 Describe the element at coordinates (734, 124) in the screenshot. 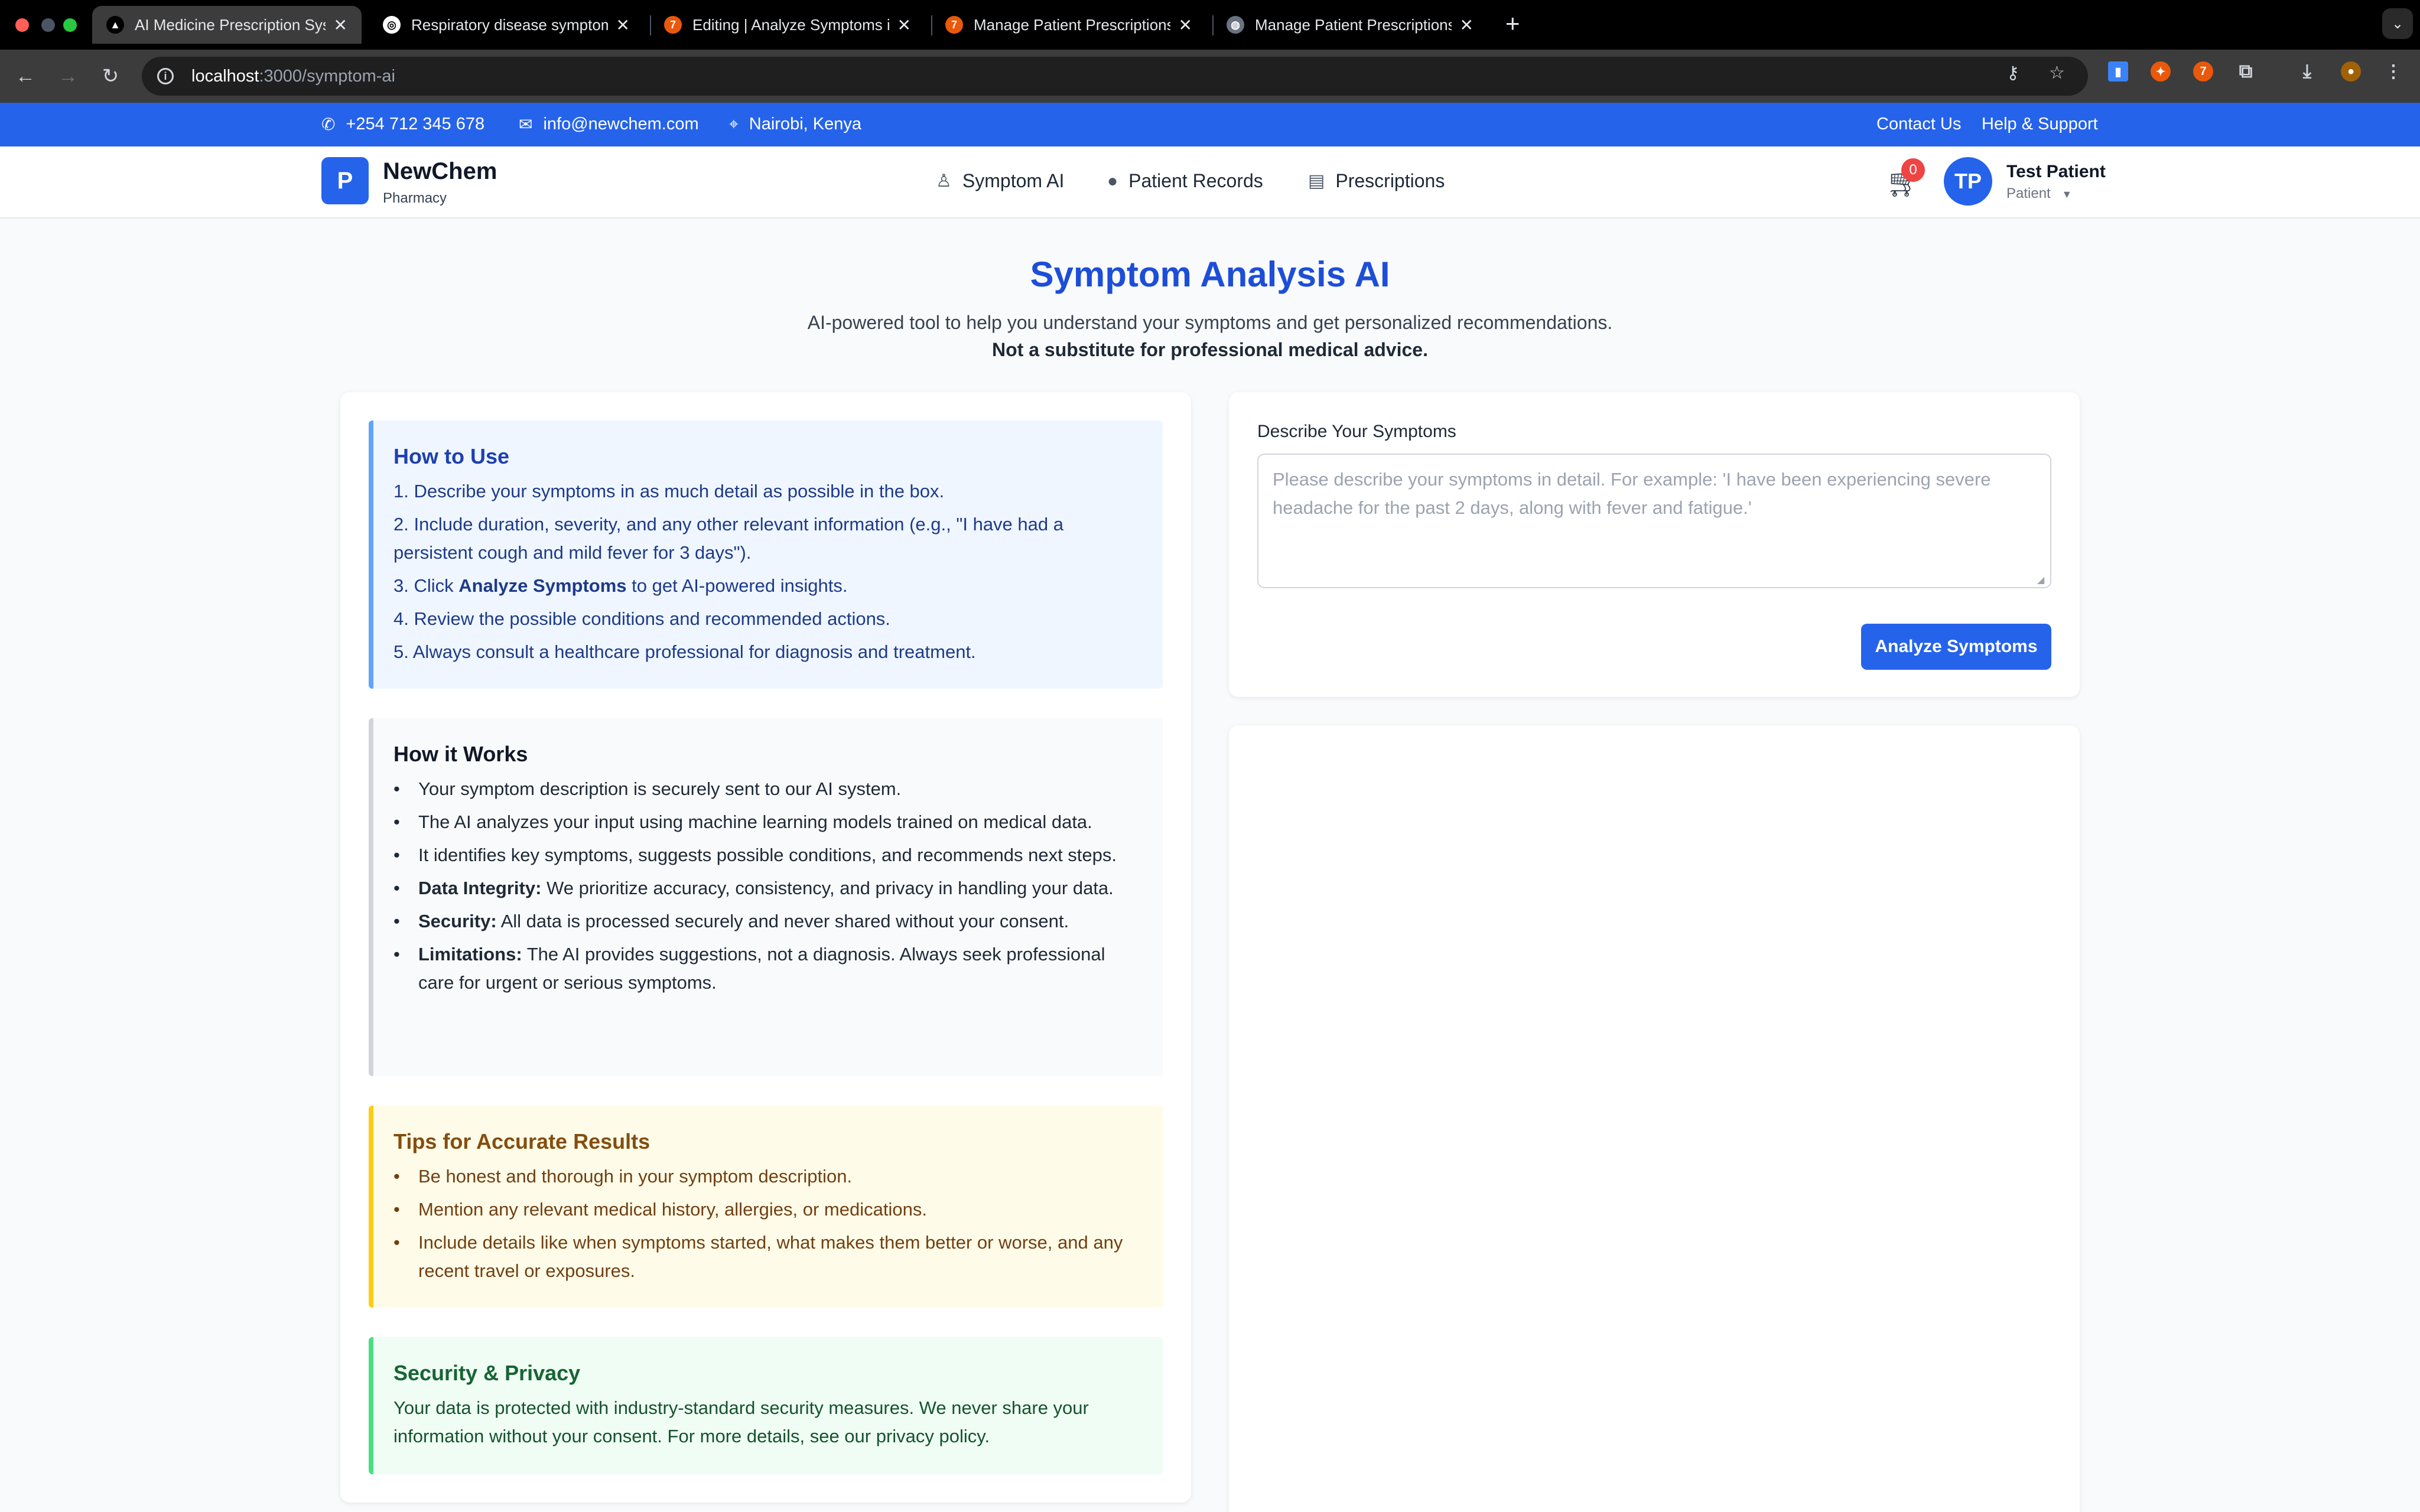

I see `map-pin-icon: ⌖` at that location.